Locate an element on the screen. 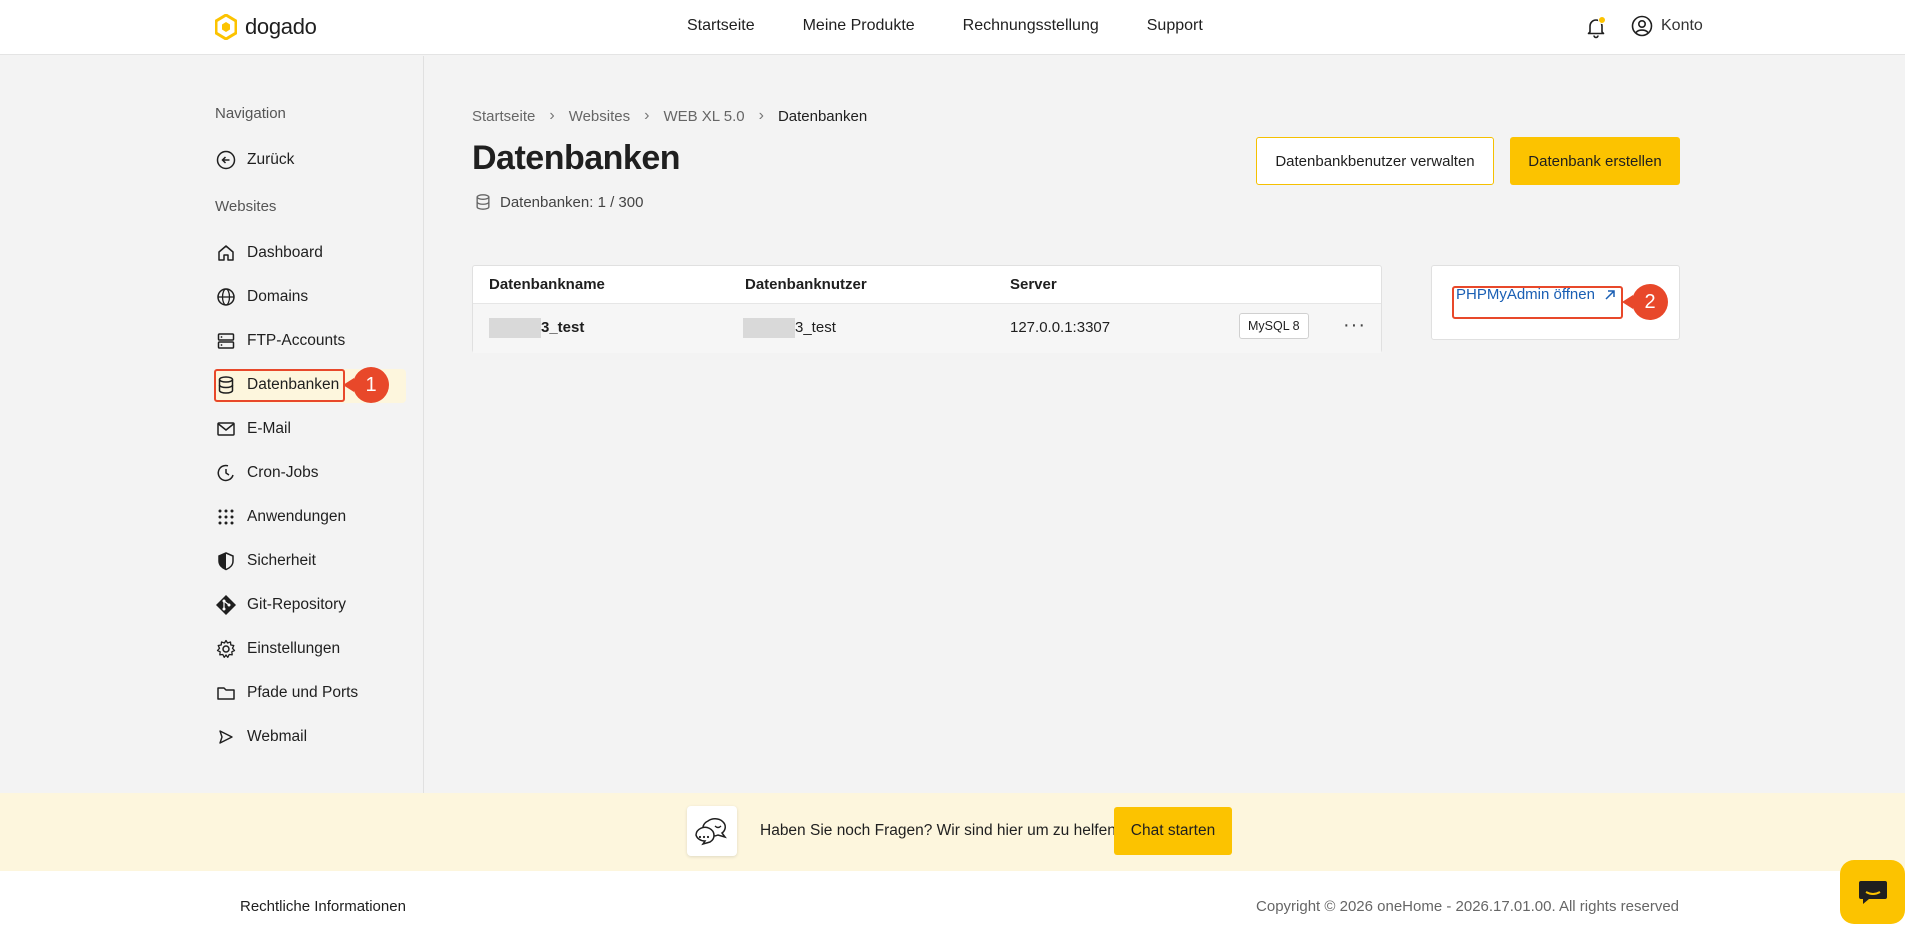 This screenshot has width=1905, height=940. nav-rechnungsstellung: Rechnungsstellung is located at coordinates (1031, 26).